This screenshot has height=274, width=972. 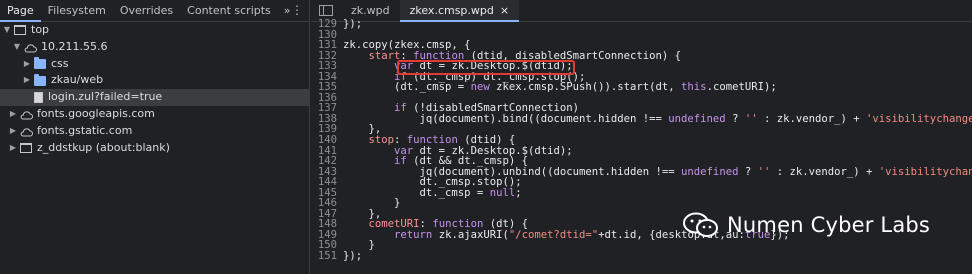 I want to click on tree-item-zkau-web: ▶ zkau/web, so click(x=154, y=80).